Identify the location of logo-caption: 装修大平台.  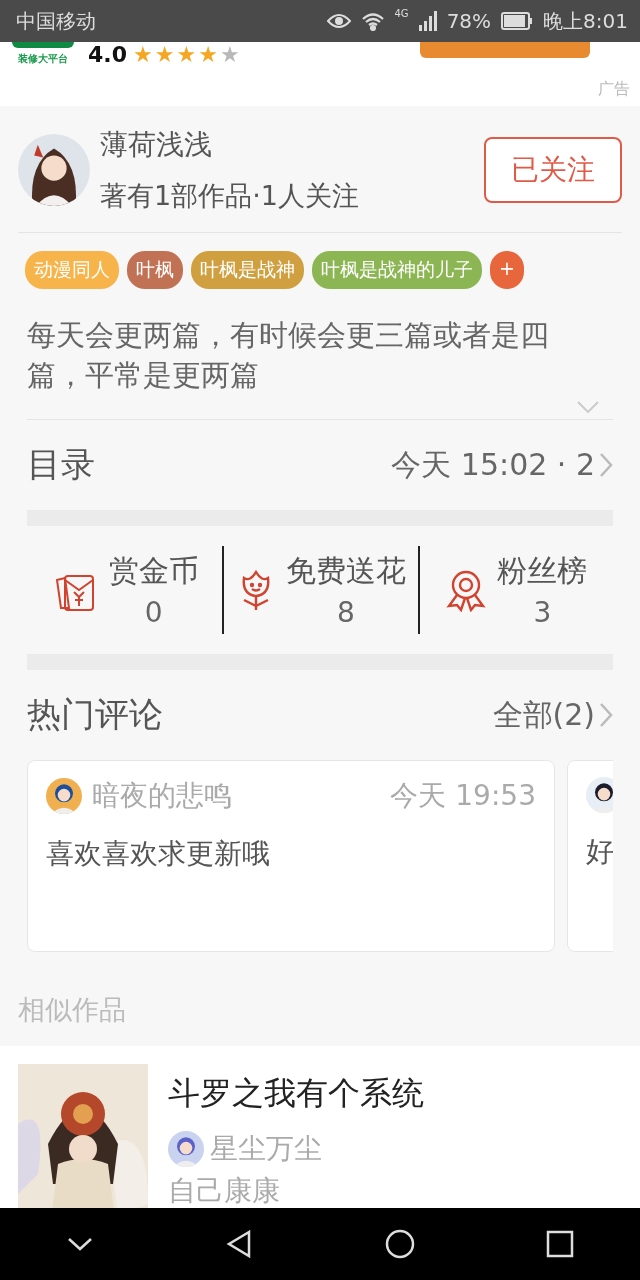
(43, 59).